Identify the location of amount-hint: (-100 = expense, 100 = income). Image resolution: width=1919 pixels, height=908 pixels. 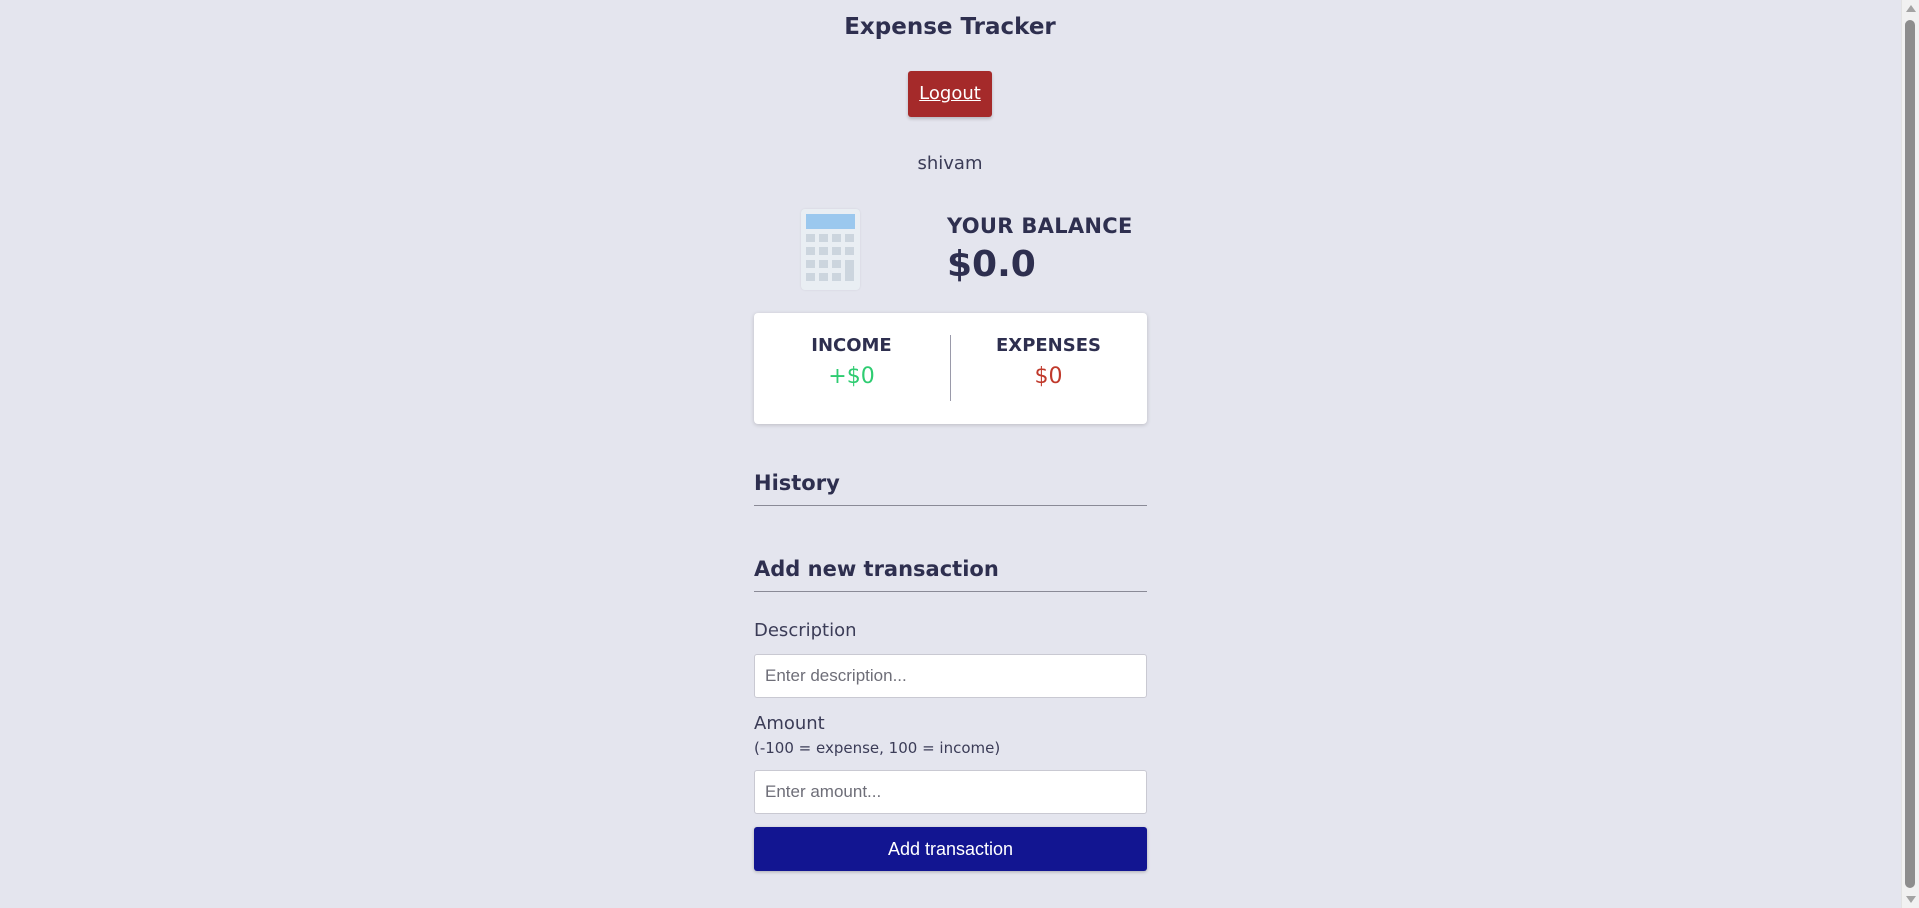
(877, 748).